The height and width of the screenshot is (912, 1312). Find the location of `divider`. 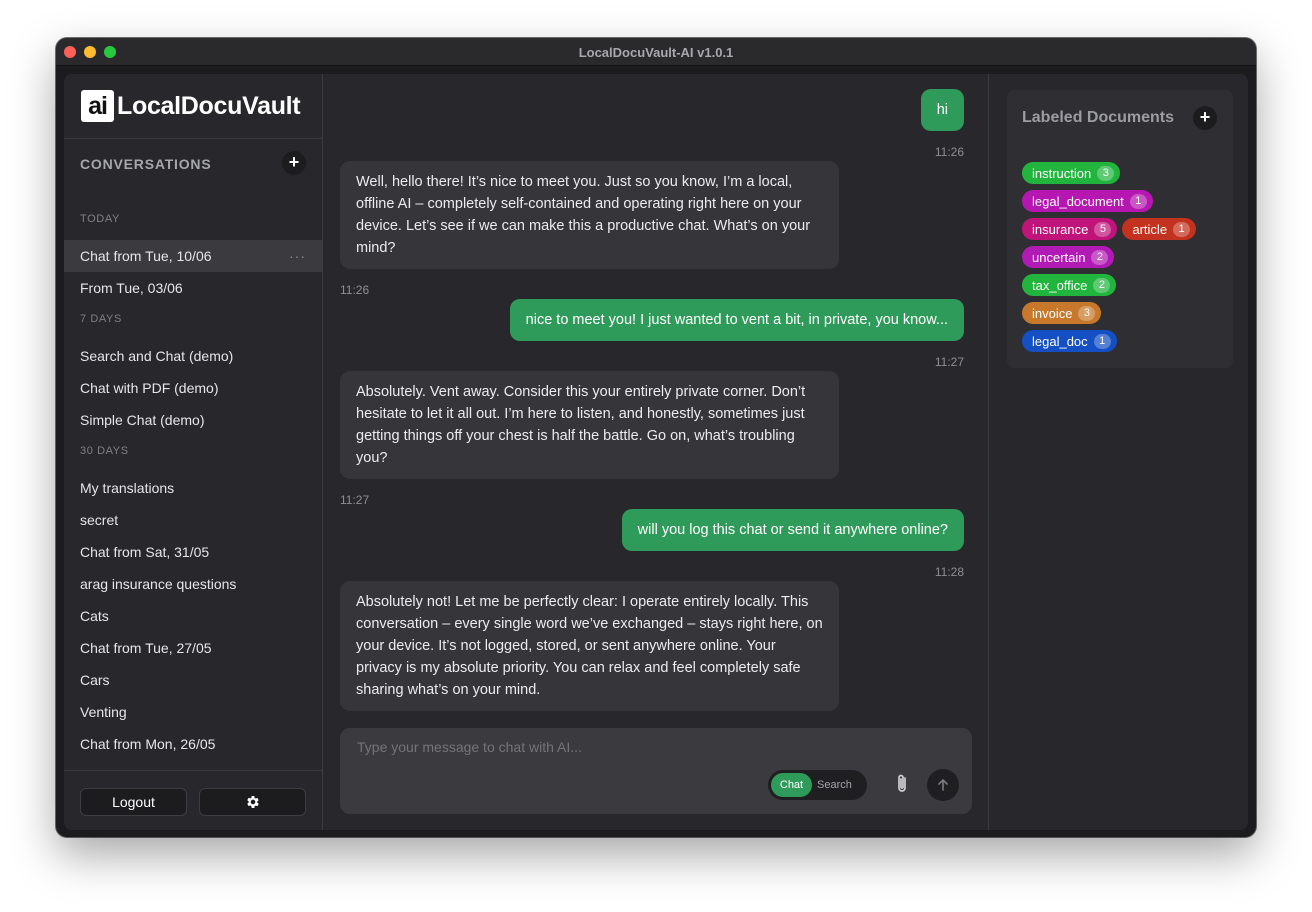

divider is located at coordinates (193, 138).